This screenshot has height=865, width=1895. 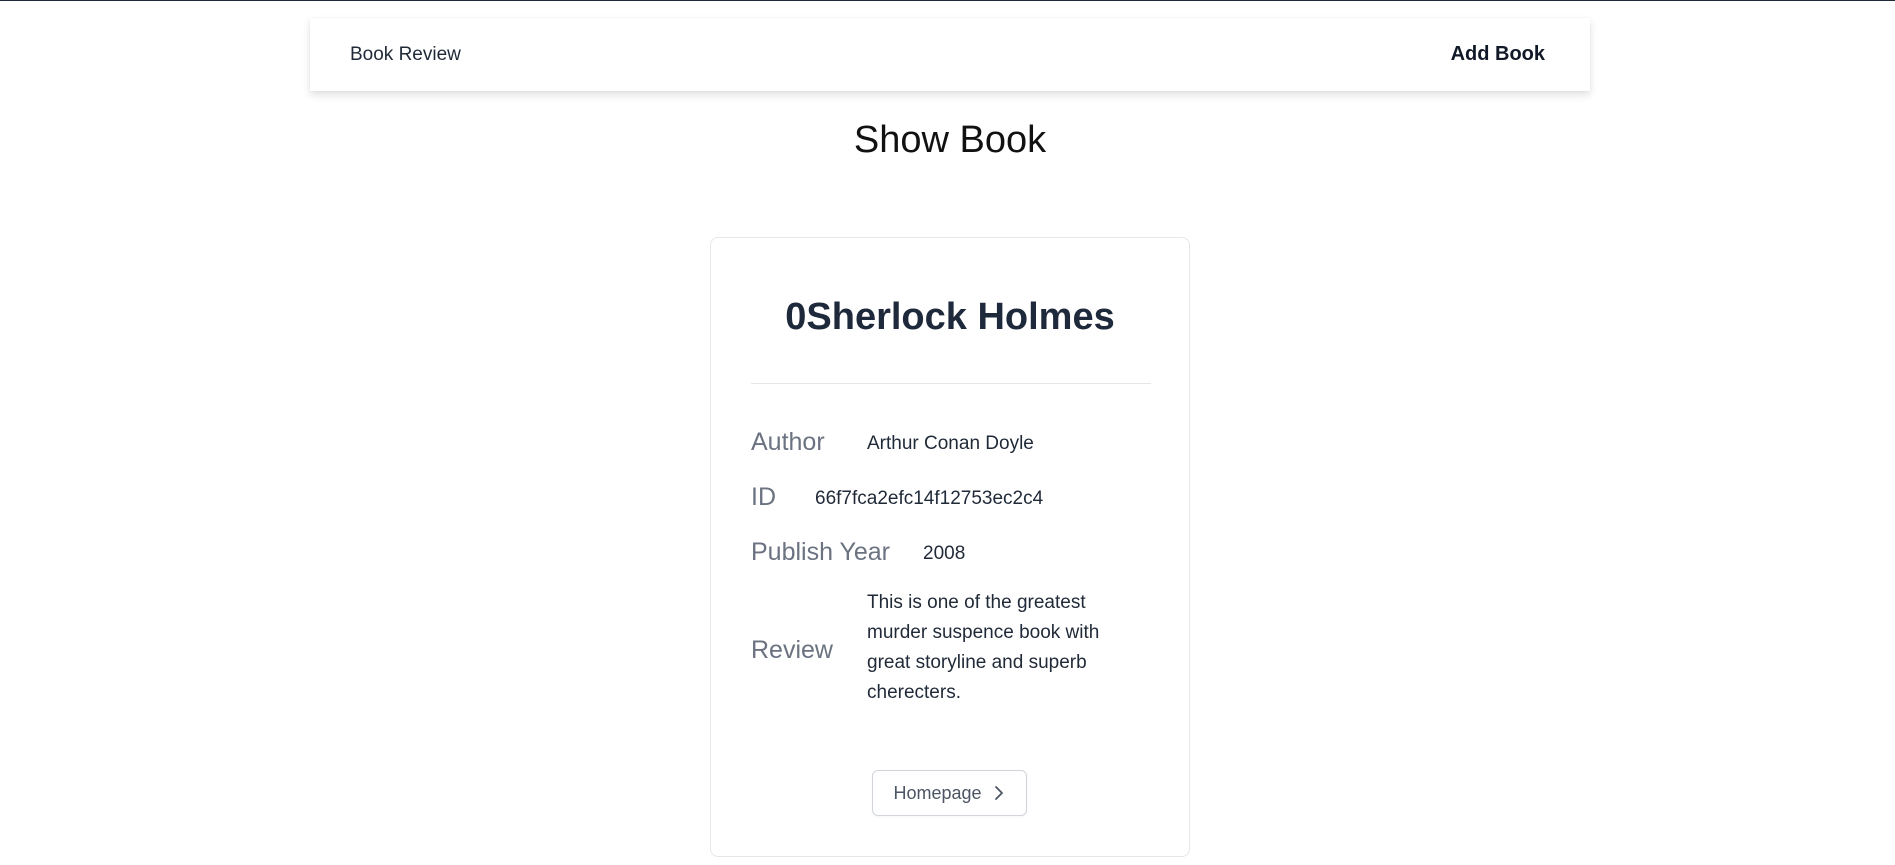 What do you see at coordinates (929, 498) in the screenshot?
I see `id-value: 66f7fca2efc14f12753ec2c4` at bounding box center [929, 498].